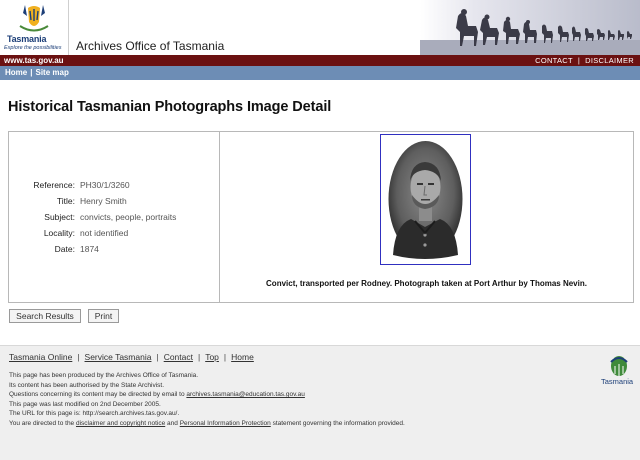  I want to click on site-title: Archives Office of Tasmania, so click(150, 46).